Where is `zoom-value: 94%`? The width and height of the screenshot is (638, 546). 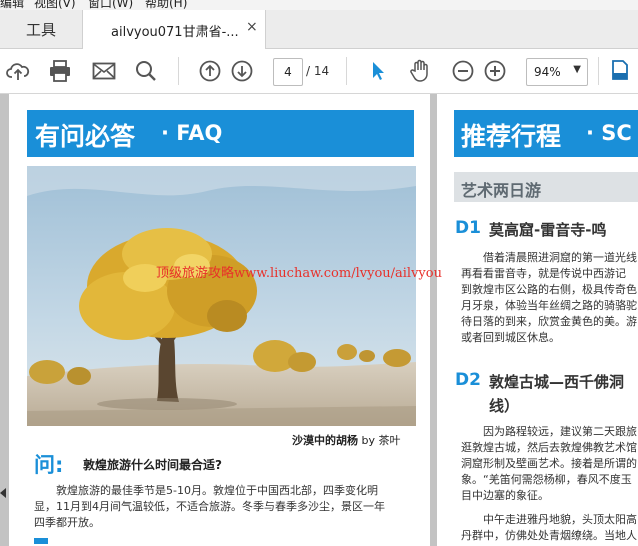
zoom-value: 94% is located at coordinates (547, 72).